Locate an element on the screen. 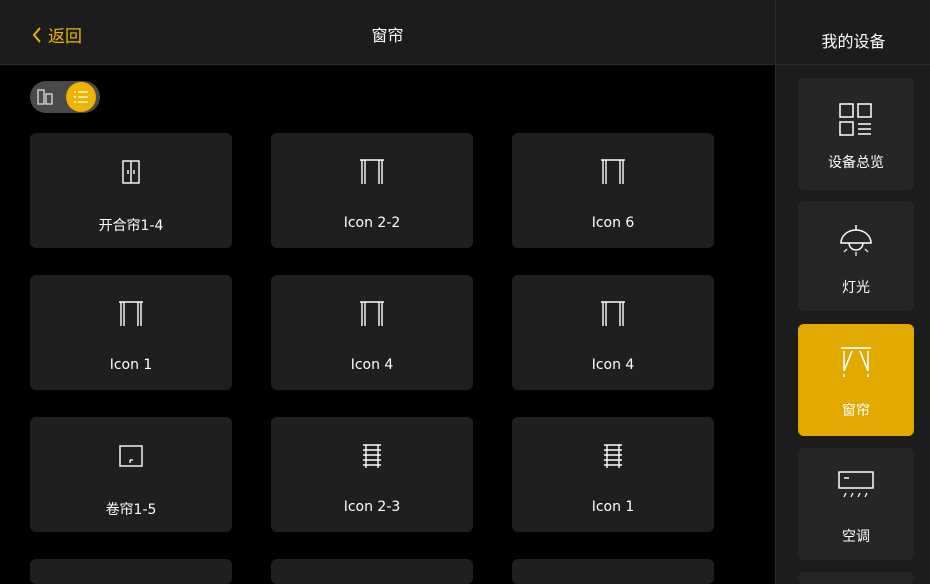 The image size is (930, 584). view-toggle is located at coordinates (65, 97).